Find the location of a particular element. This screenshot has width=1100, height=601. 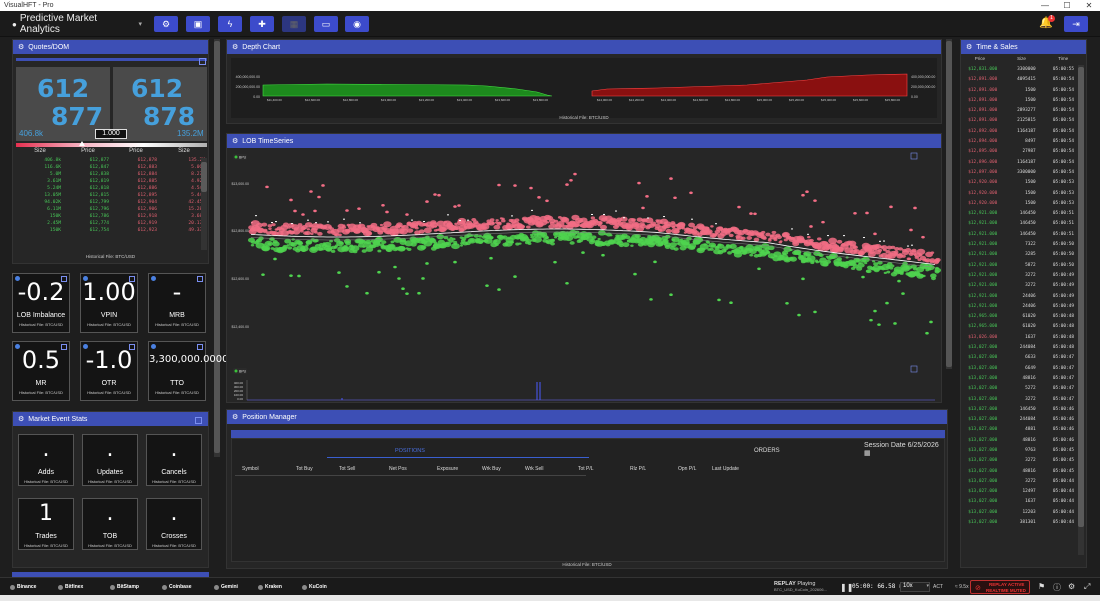

user-button: ◉ is located at coordinates (357, 24).